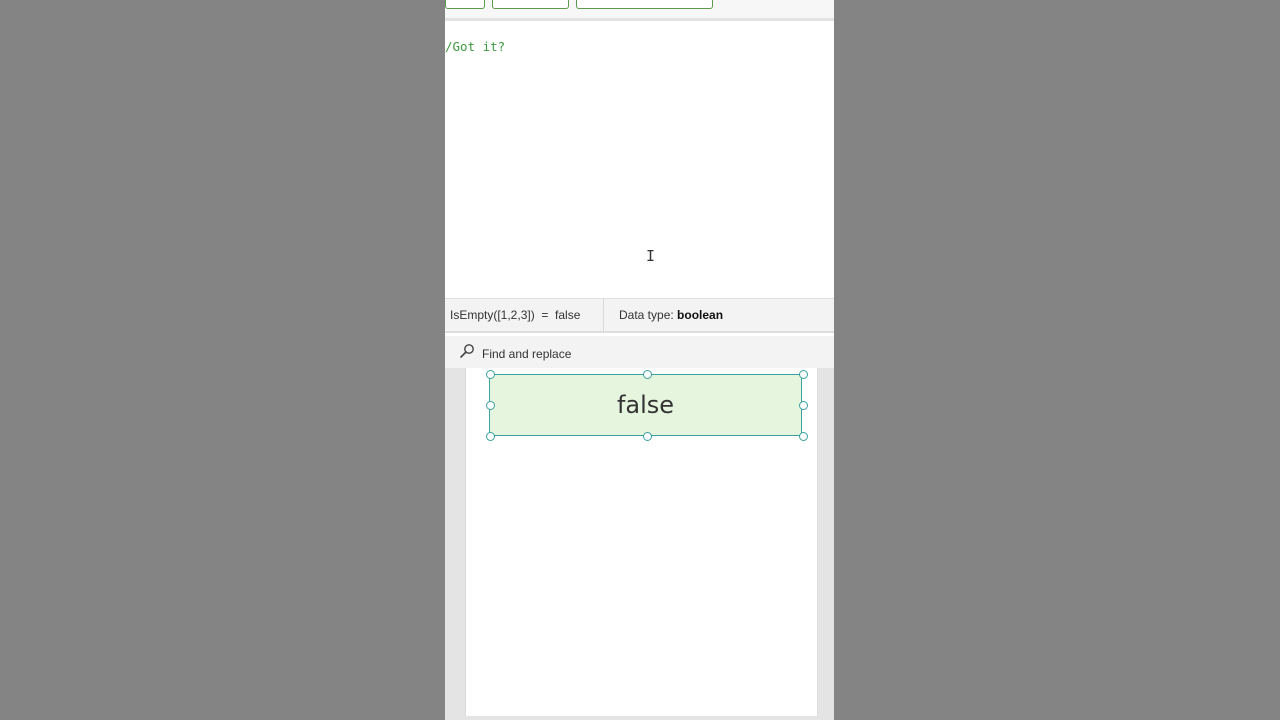 This screenshot has height=720, width=1280. Describe the element at coordinates (490, 374) in the screenshot. I see `resize-handle-top-left` at that location.